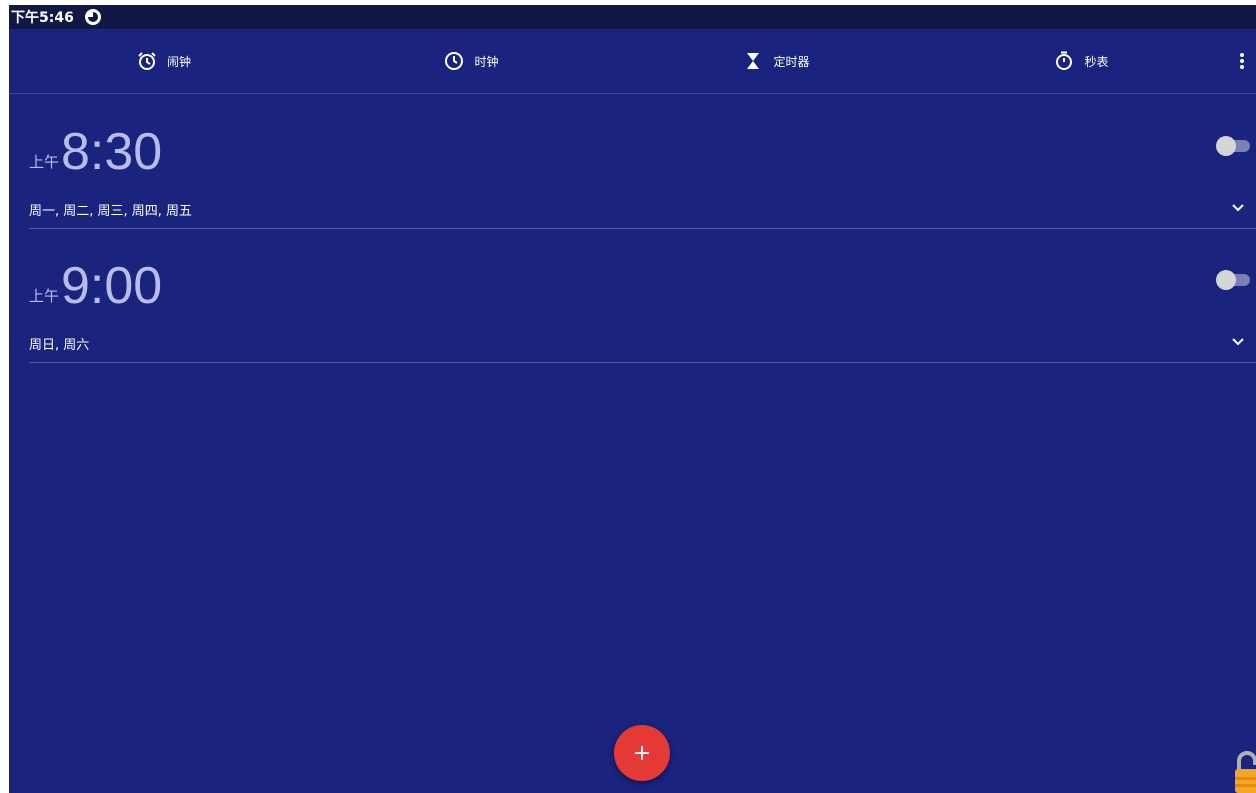 The image size is (1256, 793). I want to click on alarm-time-display: 上午 9:00, so click(95, 281).